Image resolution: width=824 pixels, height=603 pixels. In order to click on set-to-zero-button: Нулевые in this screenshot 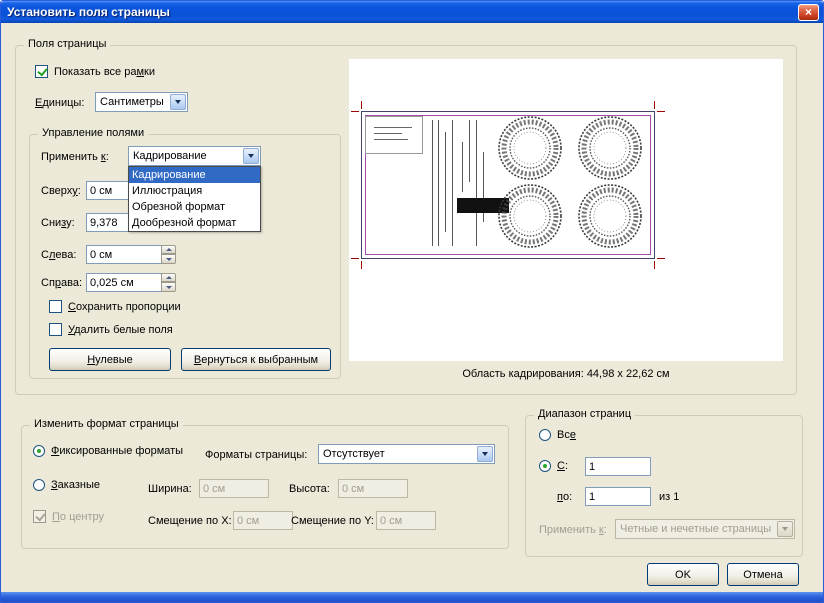, I will do `click(110, 359)`.